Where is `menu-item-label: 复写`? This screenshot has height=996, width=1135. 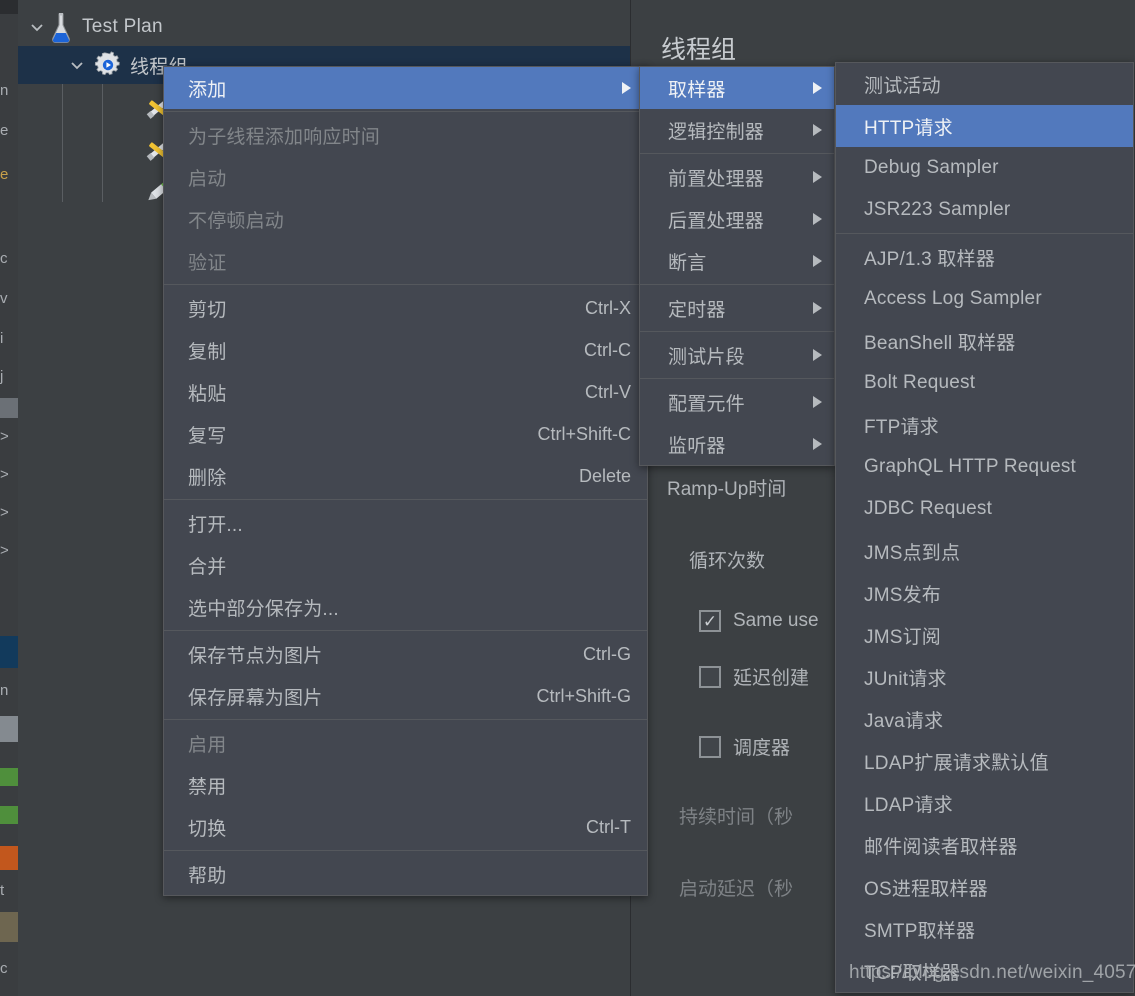
menu-item-label: 复写 is located at coordinates (207, 436).